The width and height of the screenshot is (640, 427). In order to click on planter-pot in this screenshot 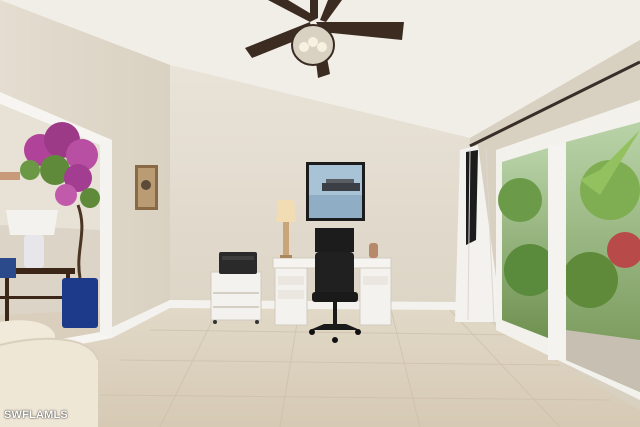, I will do `click(80, 303)`.